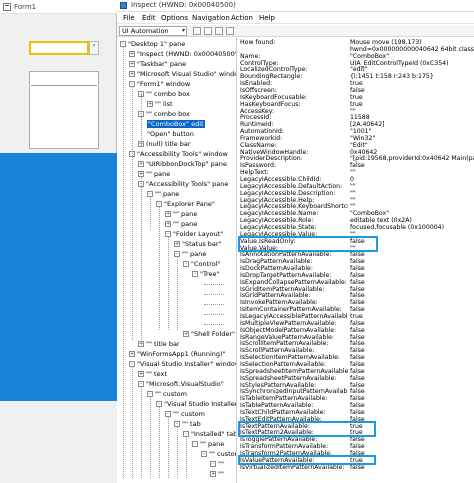 This screenshot has width=474, height=483. Describe the element at coordinates (187, 74) in the screenshot. I see `tree-item-label: "Microsoft Visual Studio" window` at that location.